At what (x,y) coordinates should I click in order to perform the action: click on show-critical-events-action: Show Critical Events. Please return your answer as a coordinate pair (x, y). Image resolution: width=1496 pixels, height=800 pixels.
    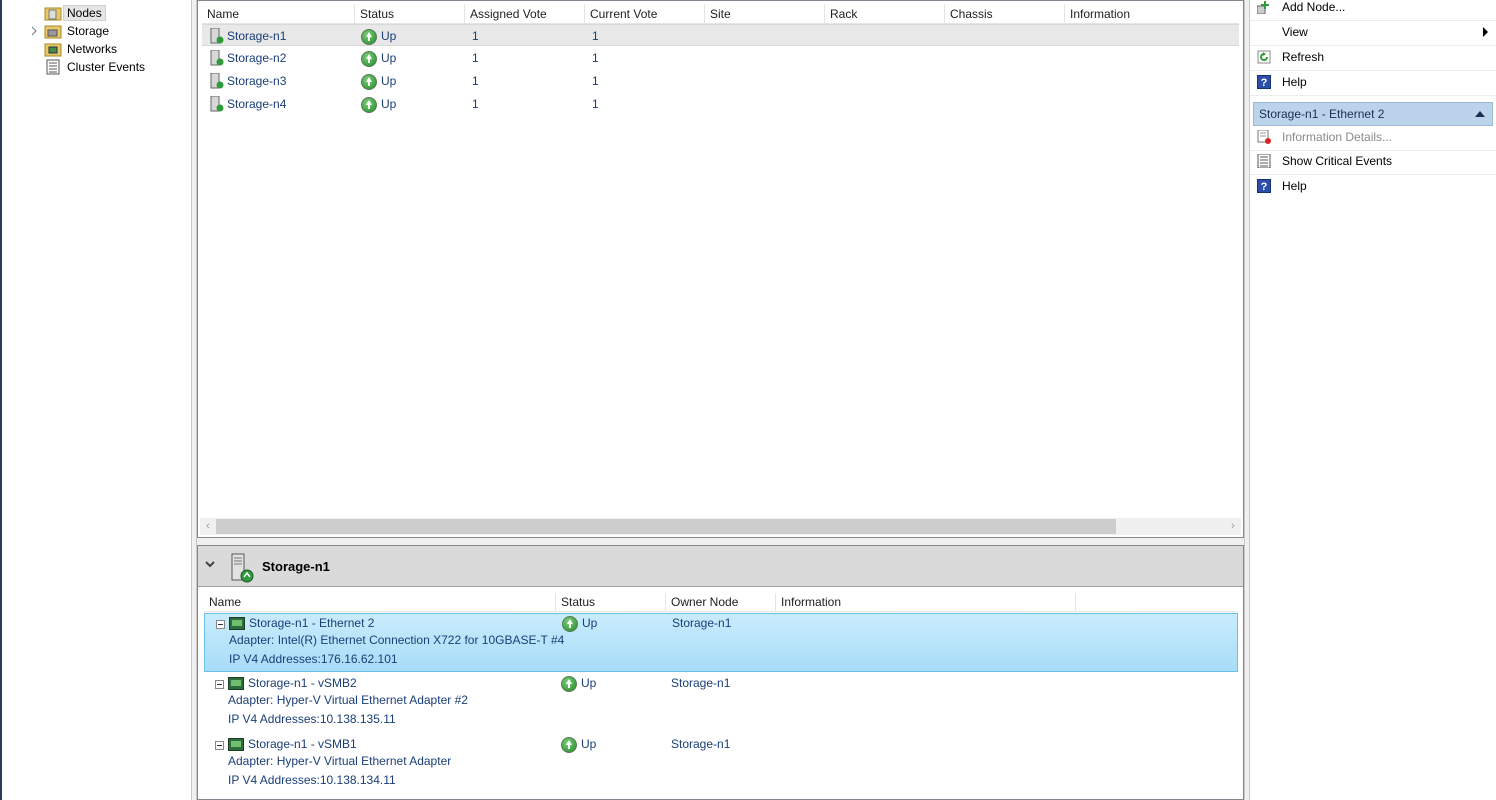
    Looking at the image, I should click on (1373, 162).